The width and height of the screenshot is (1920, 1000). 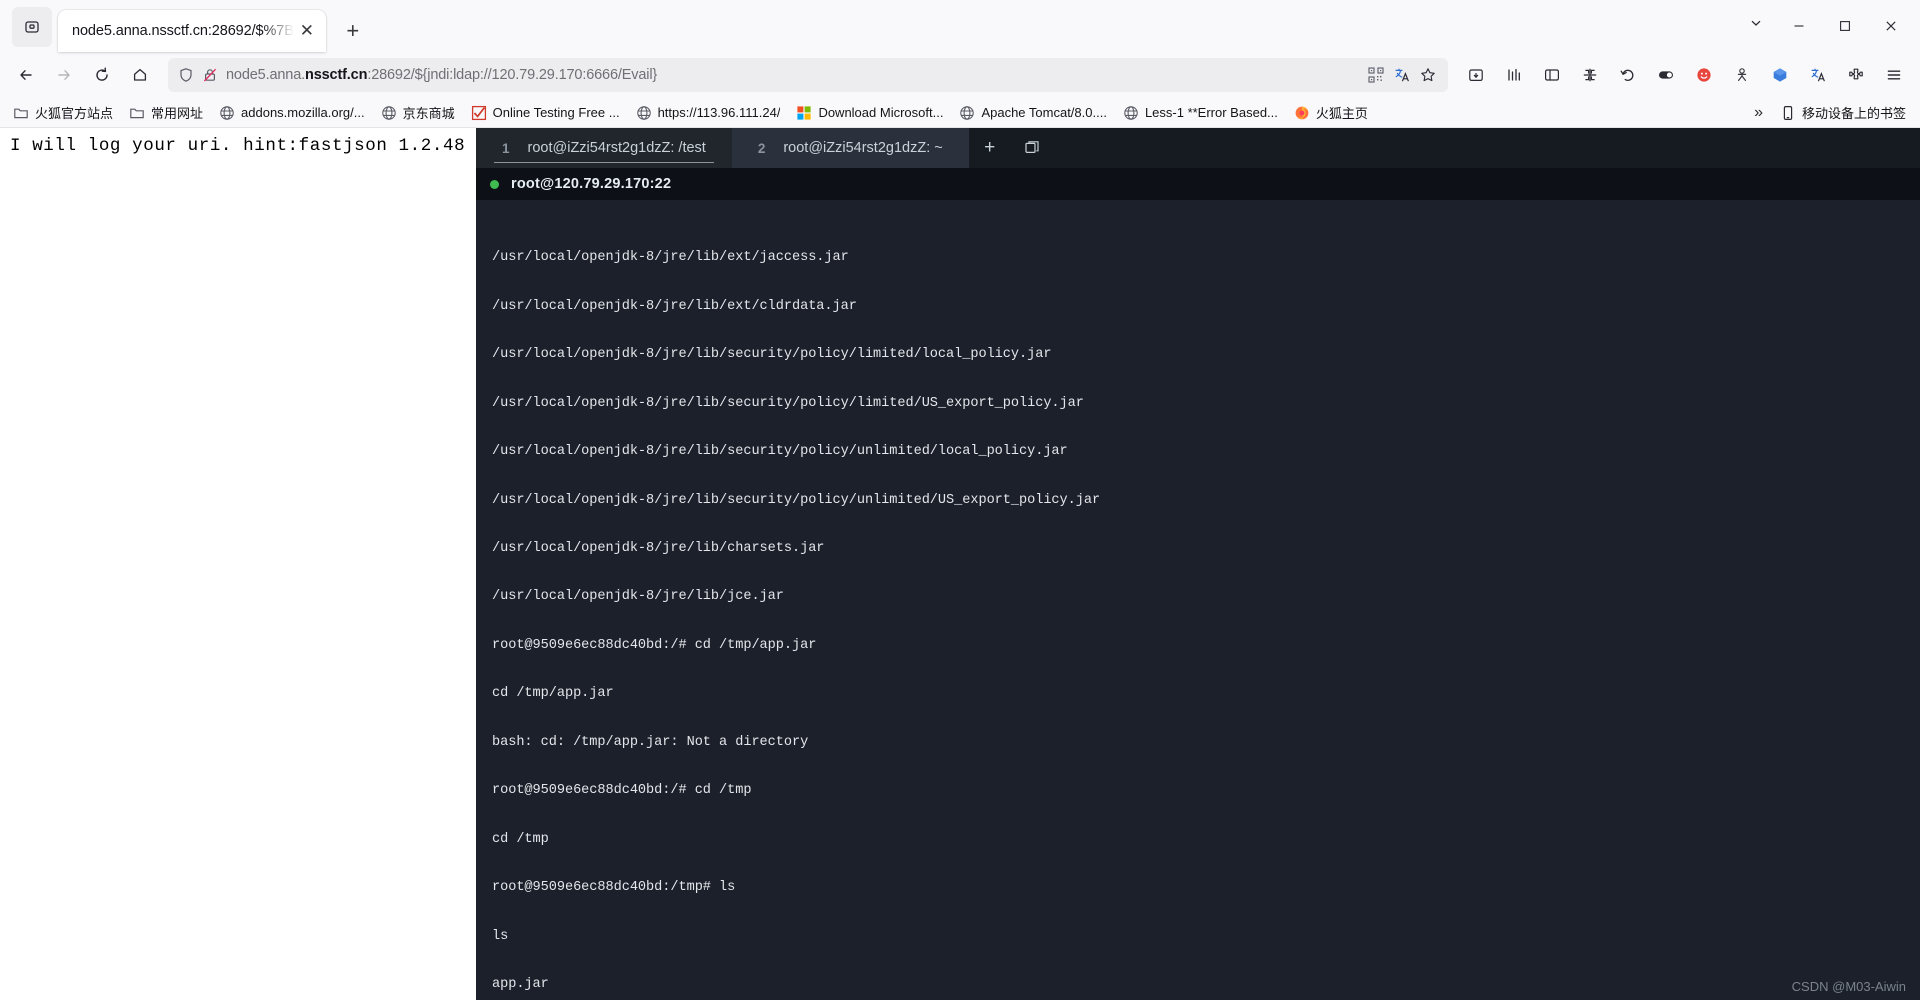 I want to click on shield-icon, so click(x=186, y=75).